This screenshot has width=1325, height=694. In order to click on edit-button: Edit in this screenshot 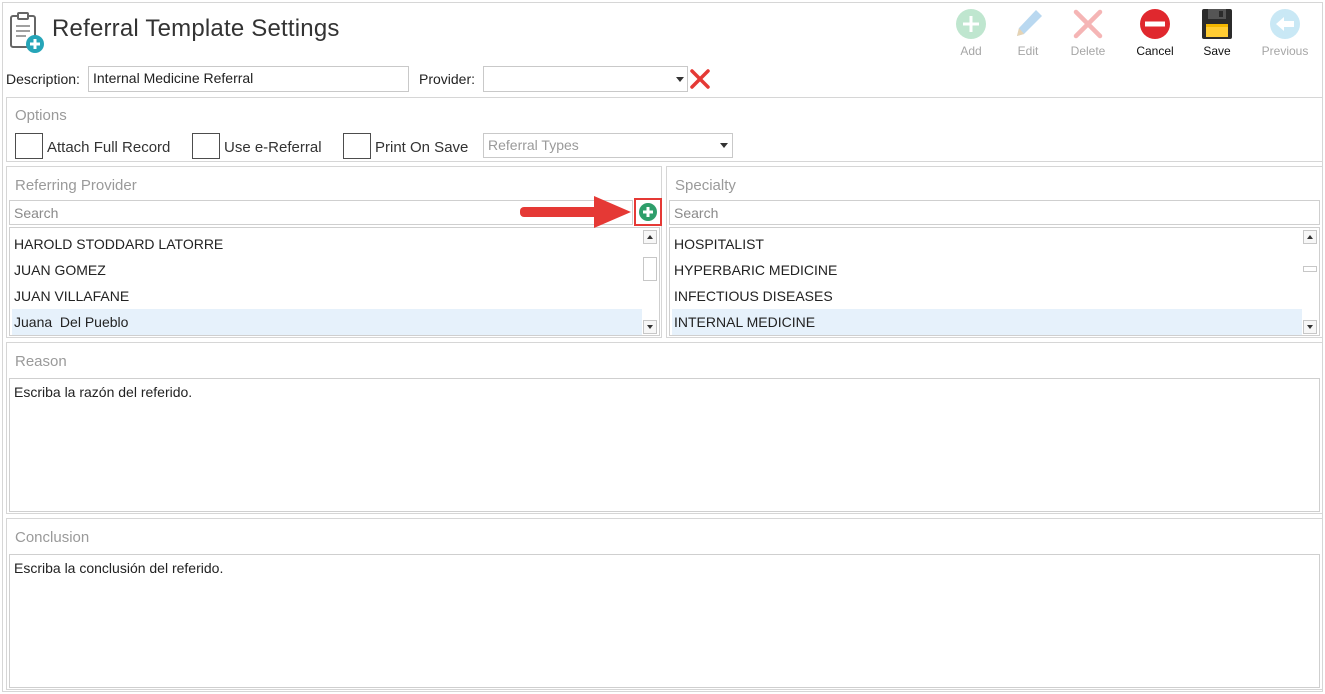, I will do `click(1028, 34)`.